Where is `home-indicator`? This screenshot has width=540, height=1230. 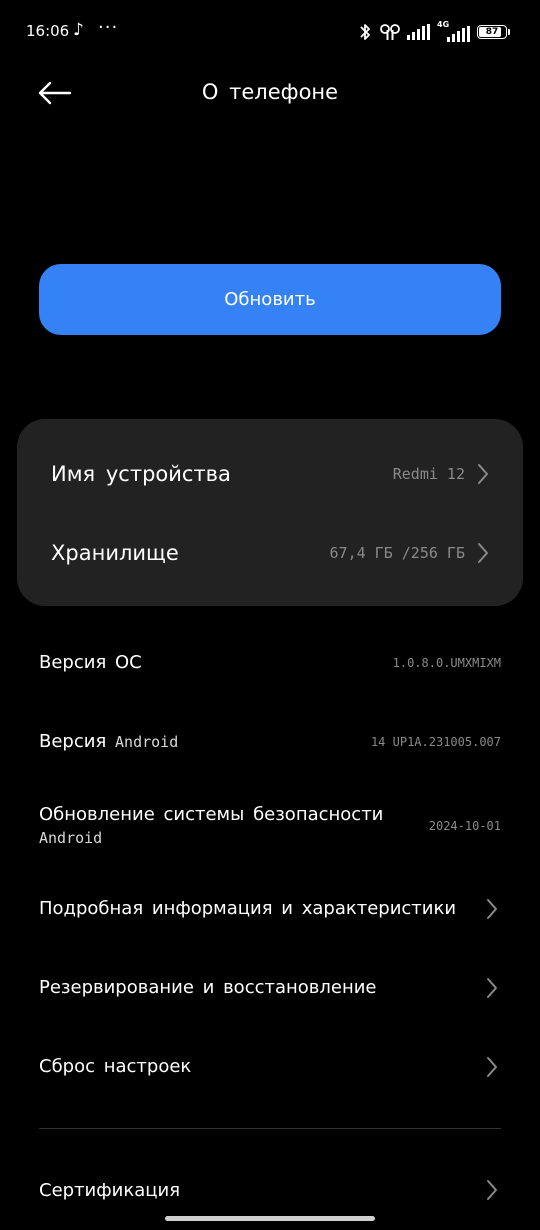
home-indicator is located at coordinates (270, 1218).